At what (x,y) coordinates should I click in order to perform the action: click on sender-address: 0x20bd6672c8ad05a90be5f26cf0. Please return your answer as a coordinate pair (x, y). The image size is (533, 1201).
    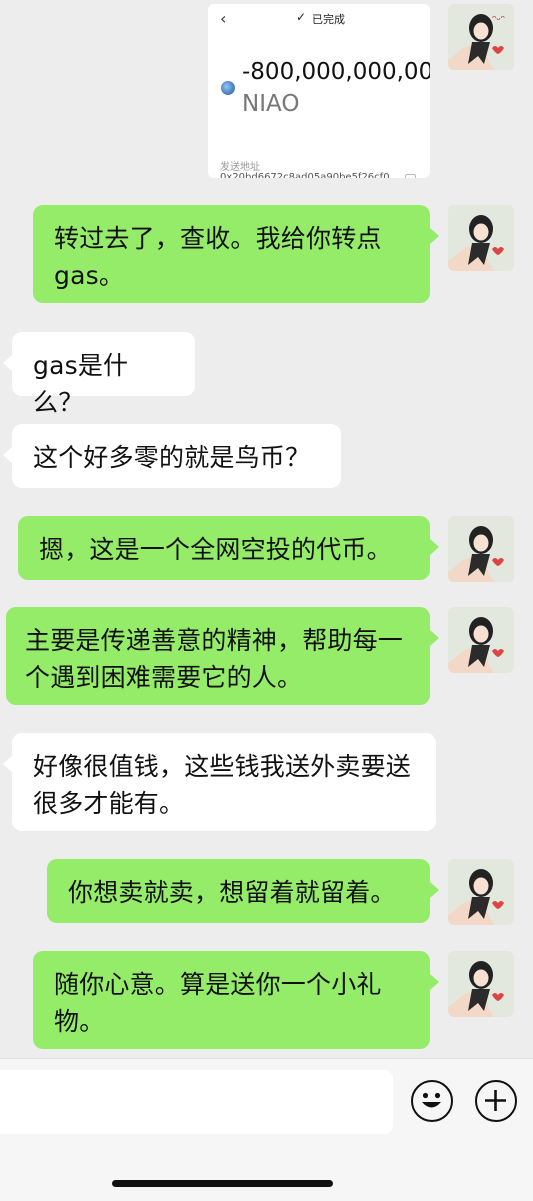
    Looking at the image, I should click on (305, 175).